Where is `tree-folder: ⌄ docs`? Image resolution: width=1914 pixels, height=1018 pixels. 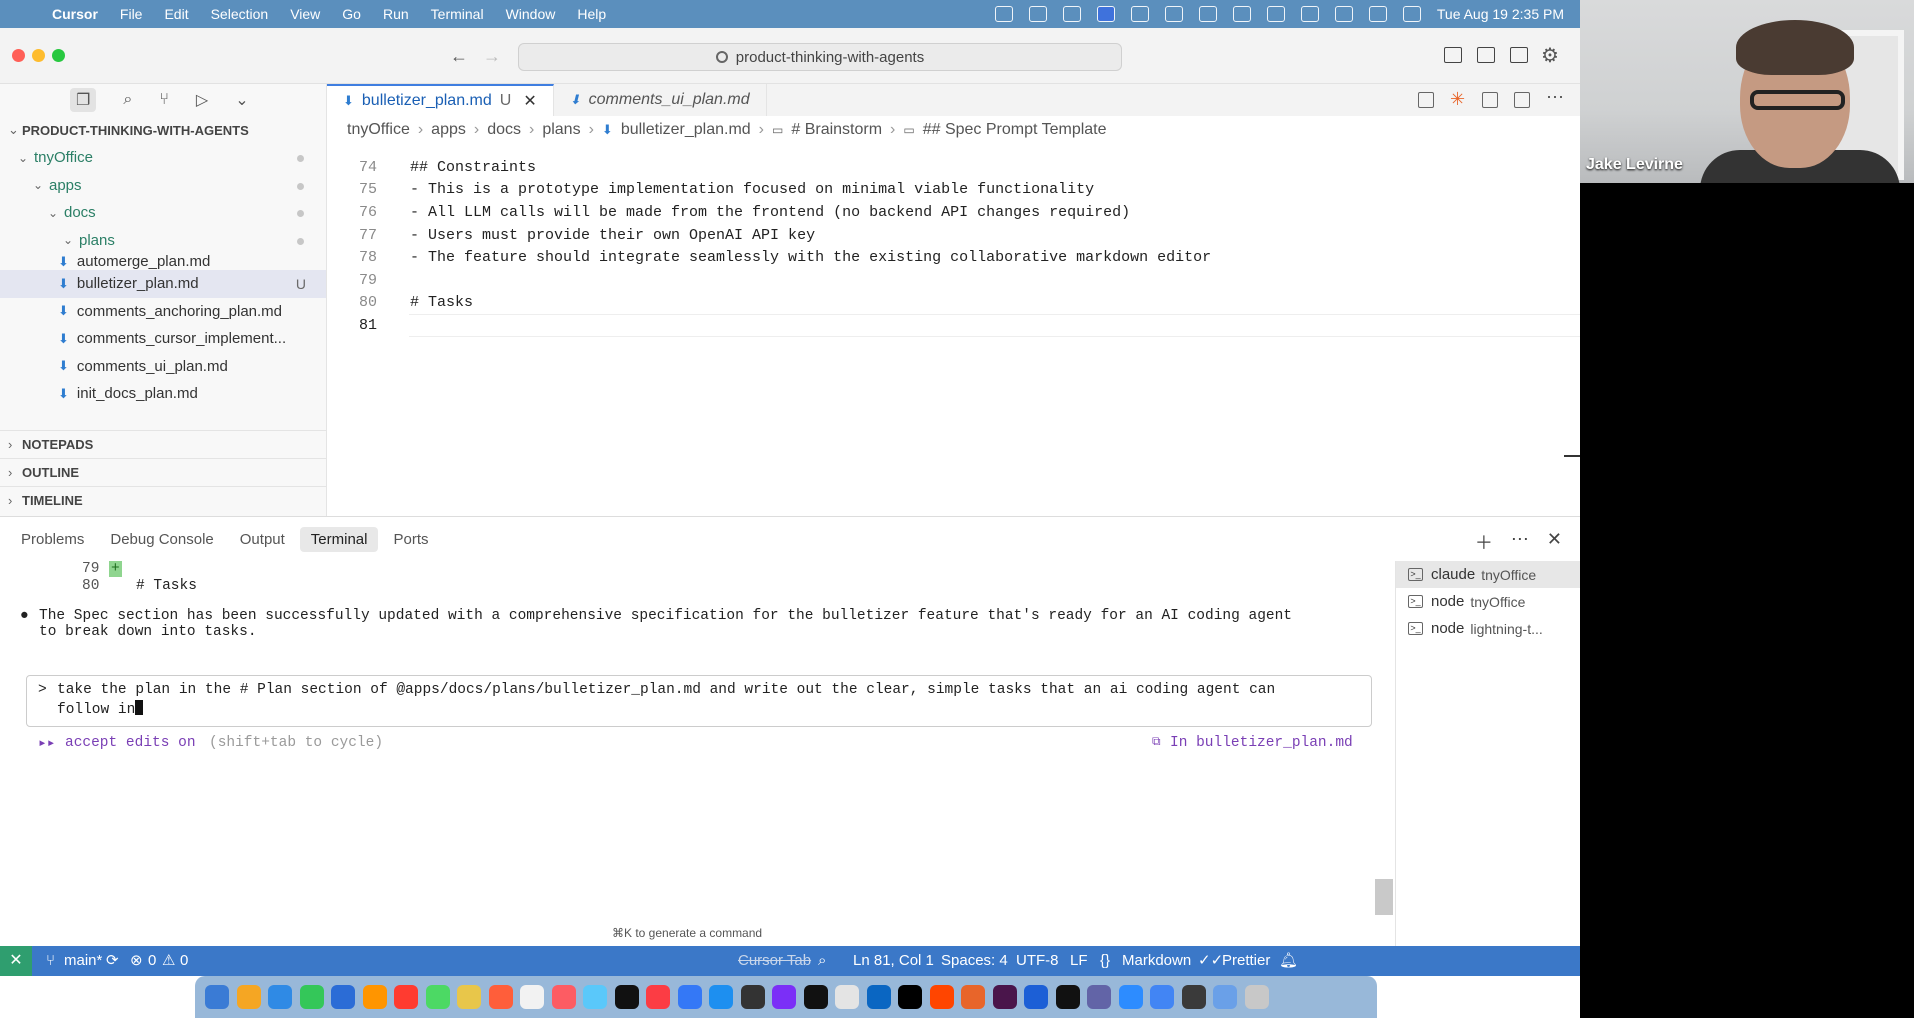 tree-folder: ⌄ docs is located at coordinates (163, 213).